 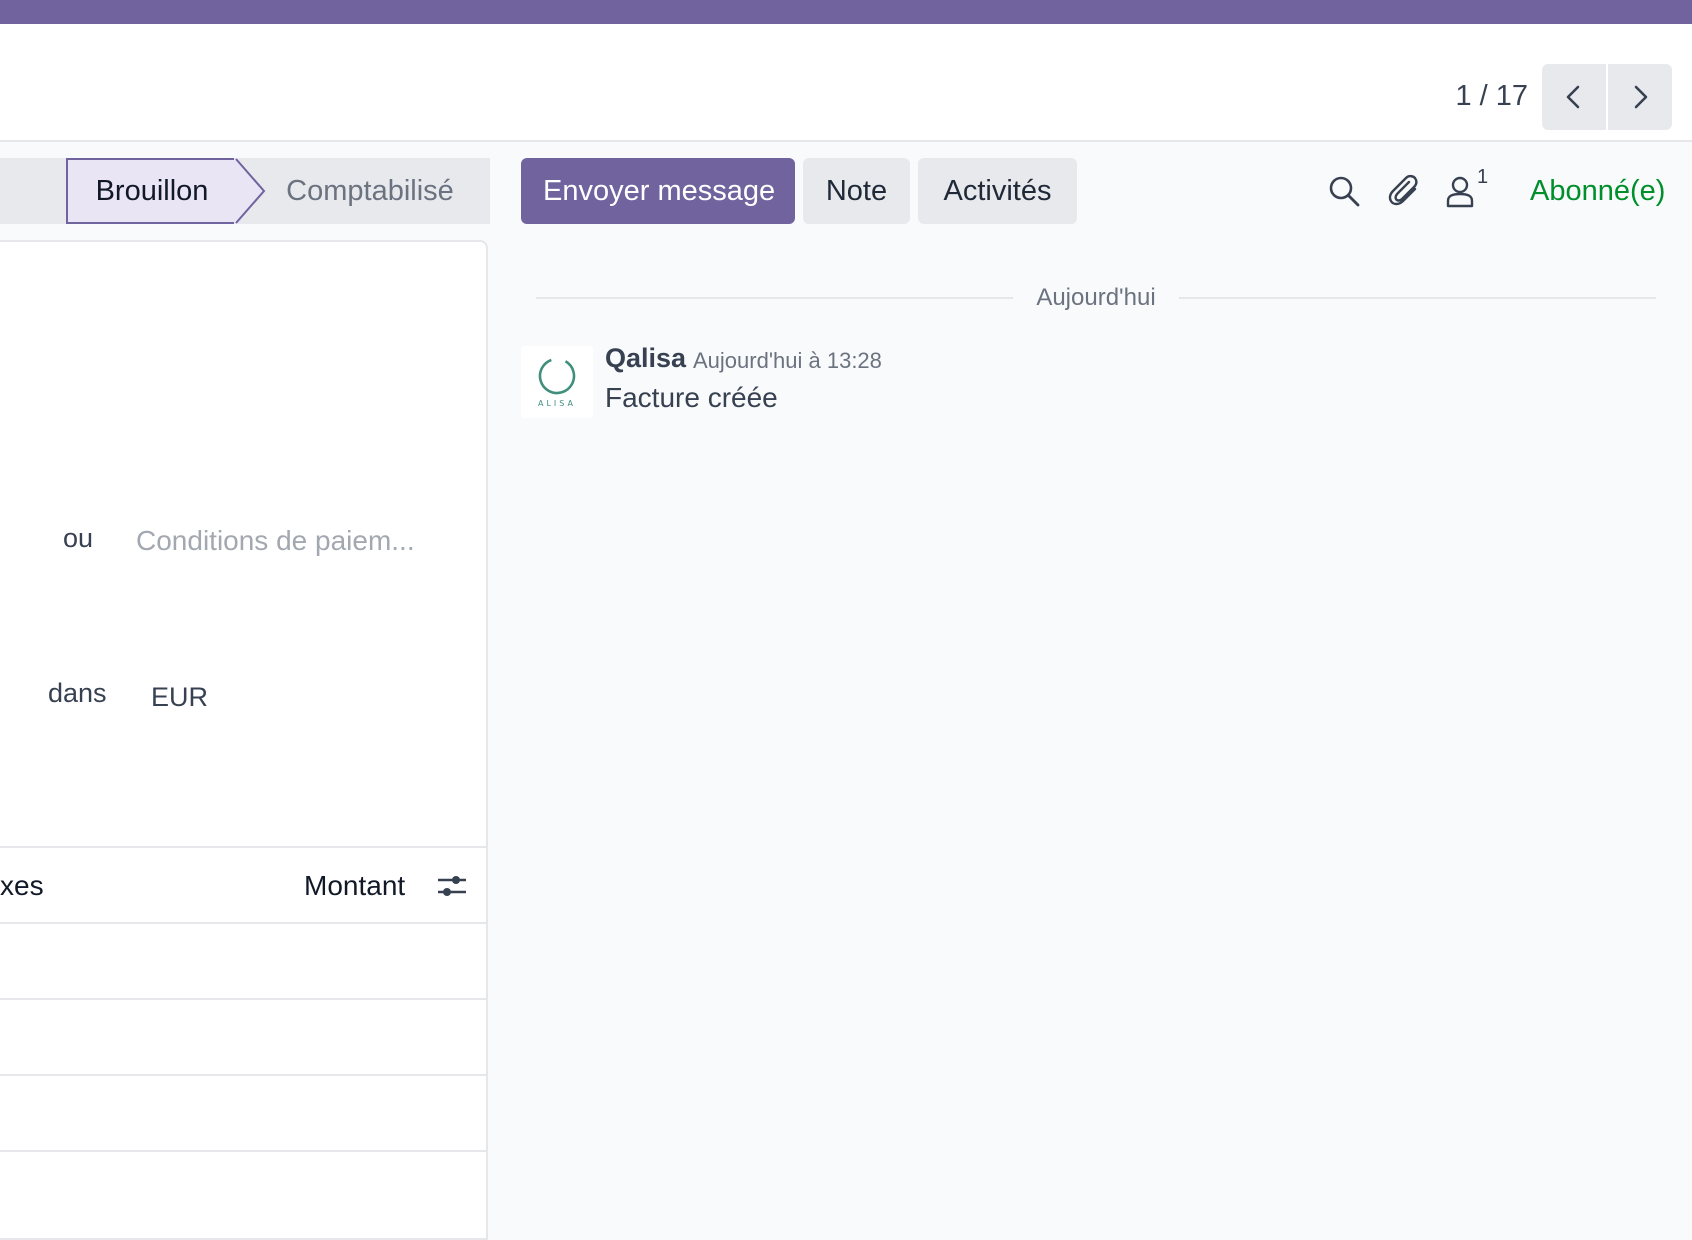 I want to click on pager-previous-button, so click(x=1574, y=97).